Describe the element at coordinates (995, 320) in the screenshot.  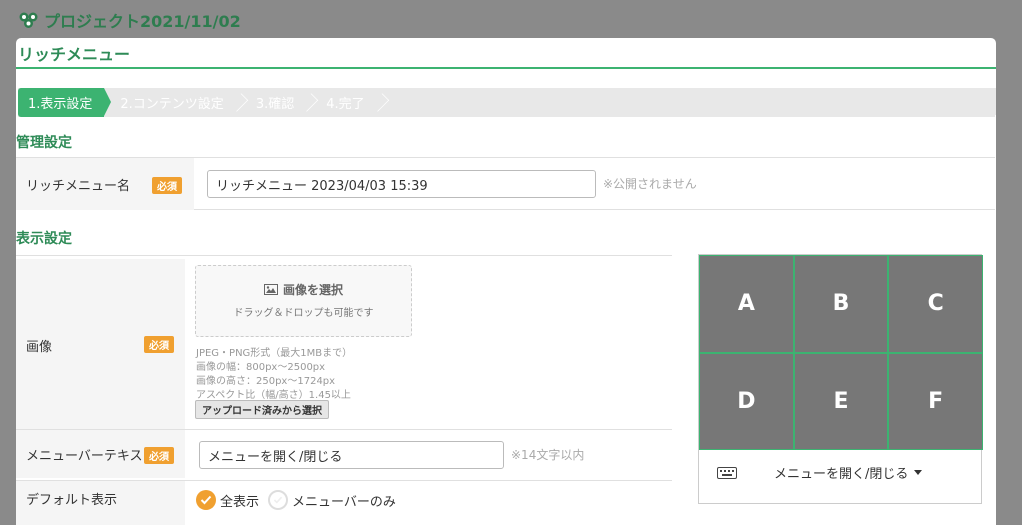
I see `modal-scrollbar` at that location.